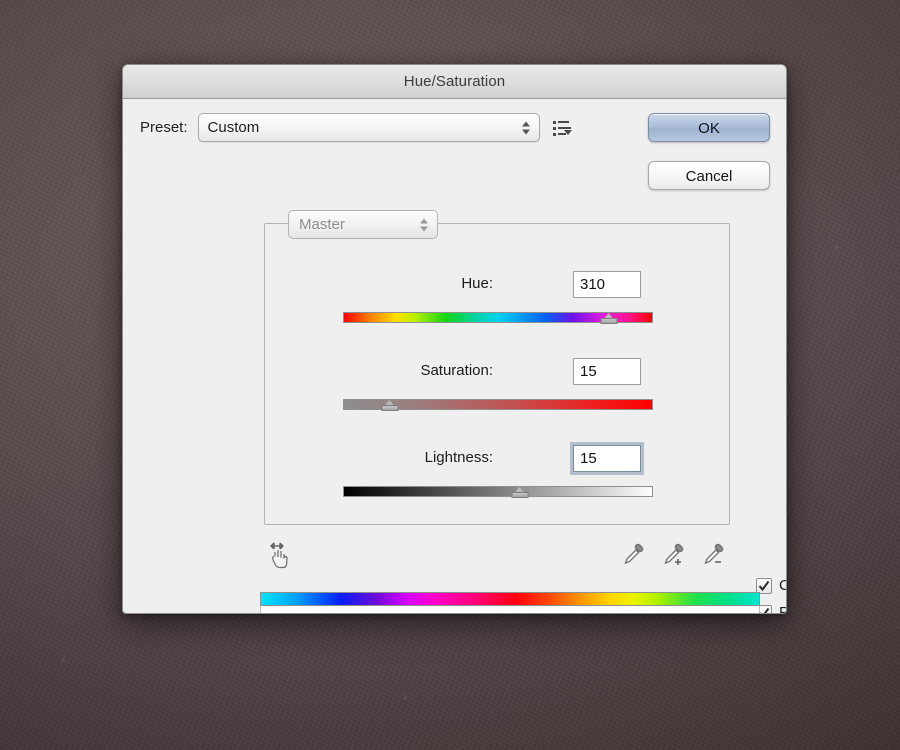  Describe the element at coordinates (709, 175) in the screenshot. I see `cancel-button: Cancel` at that location.